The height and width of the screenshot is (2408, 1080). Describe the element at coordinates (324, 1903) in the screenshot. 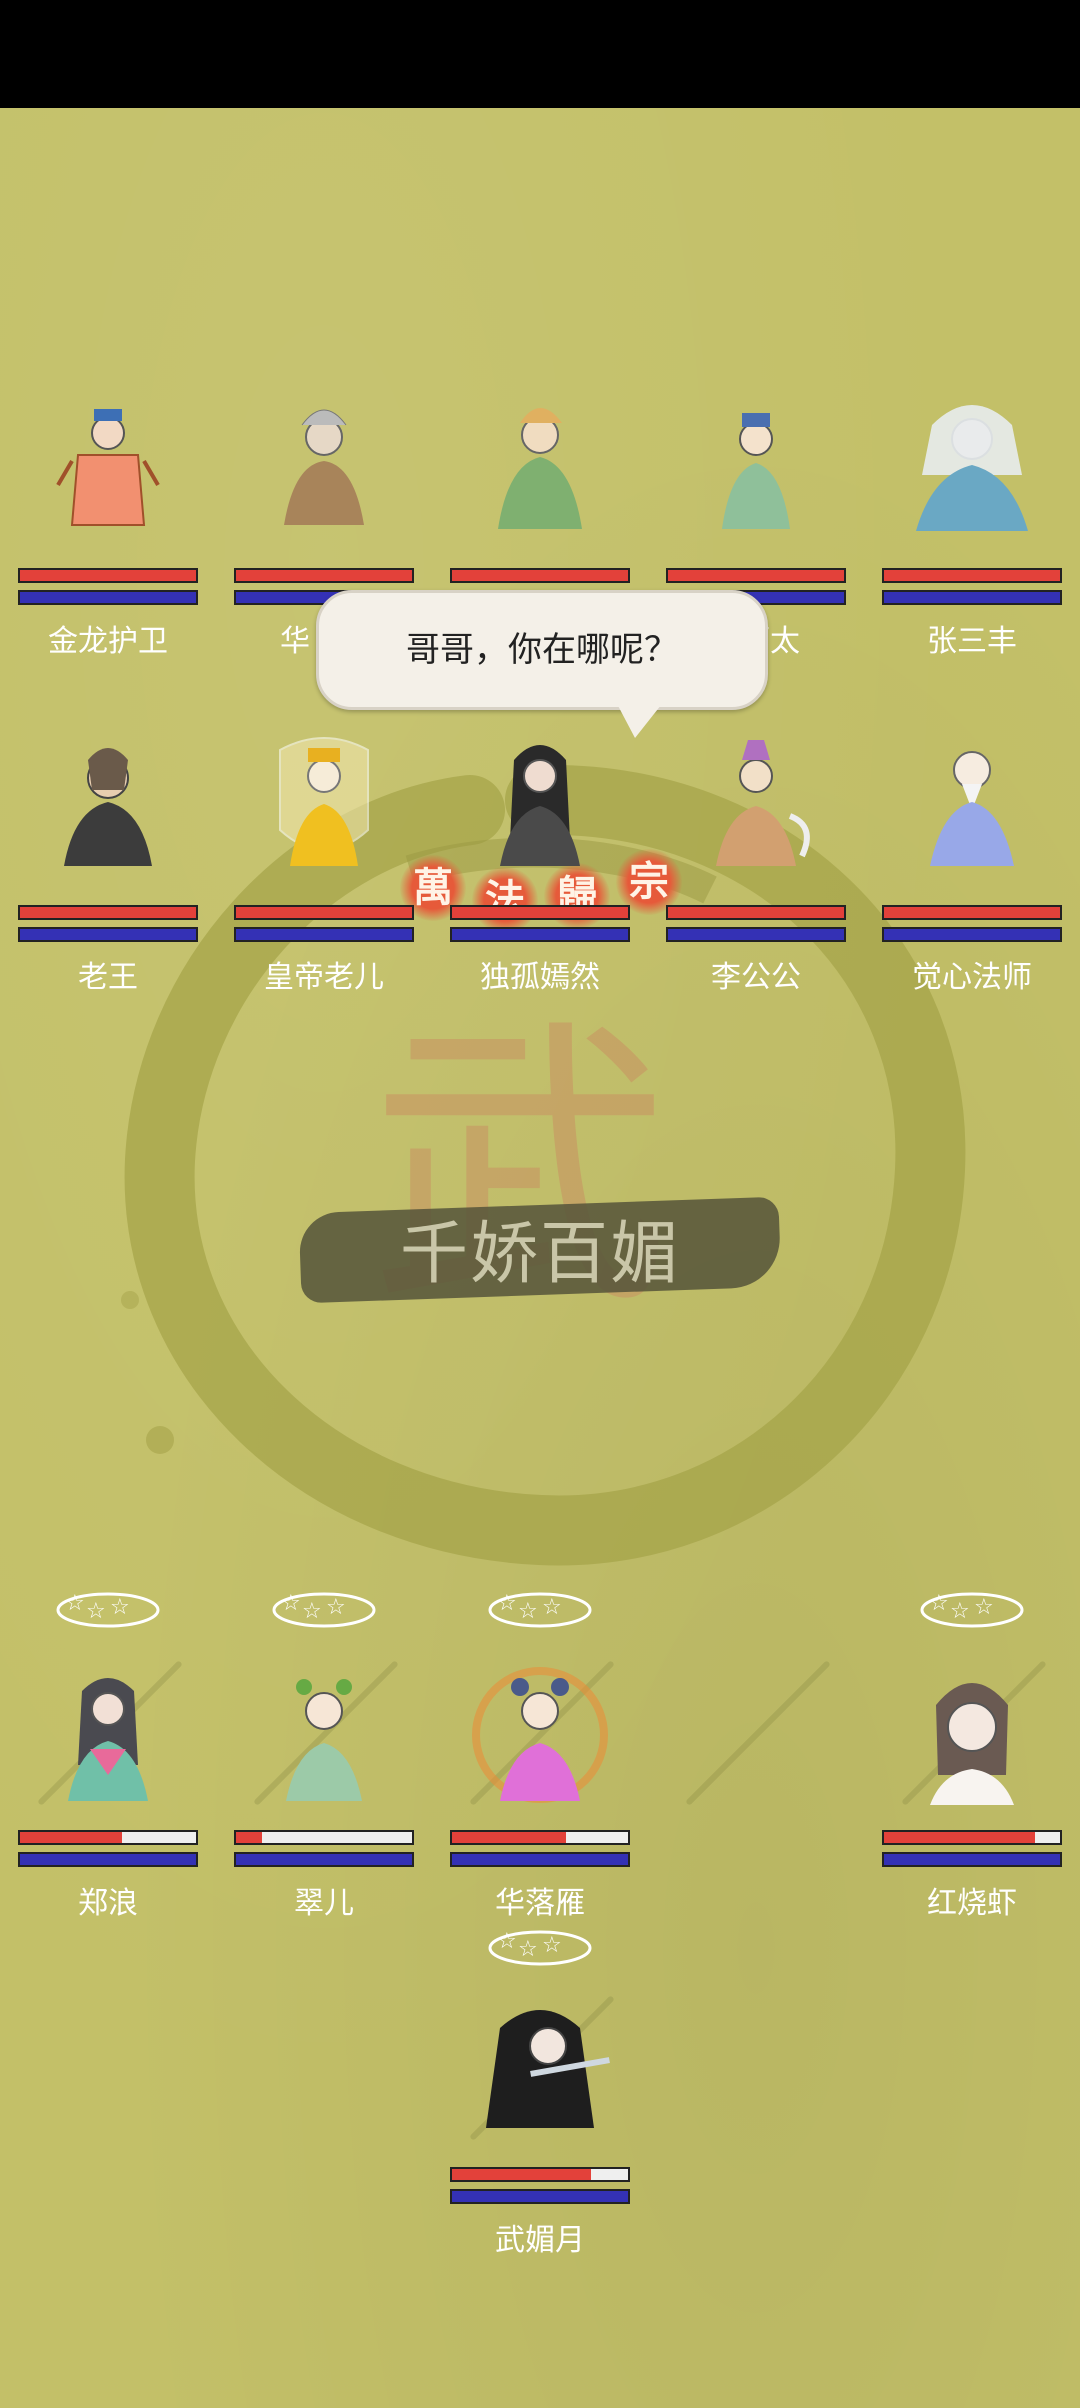

I see `character-name: 翠儿` at that location.